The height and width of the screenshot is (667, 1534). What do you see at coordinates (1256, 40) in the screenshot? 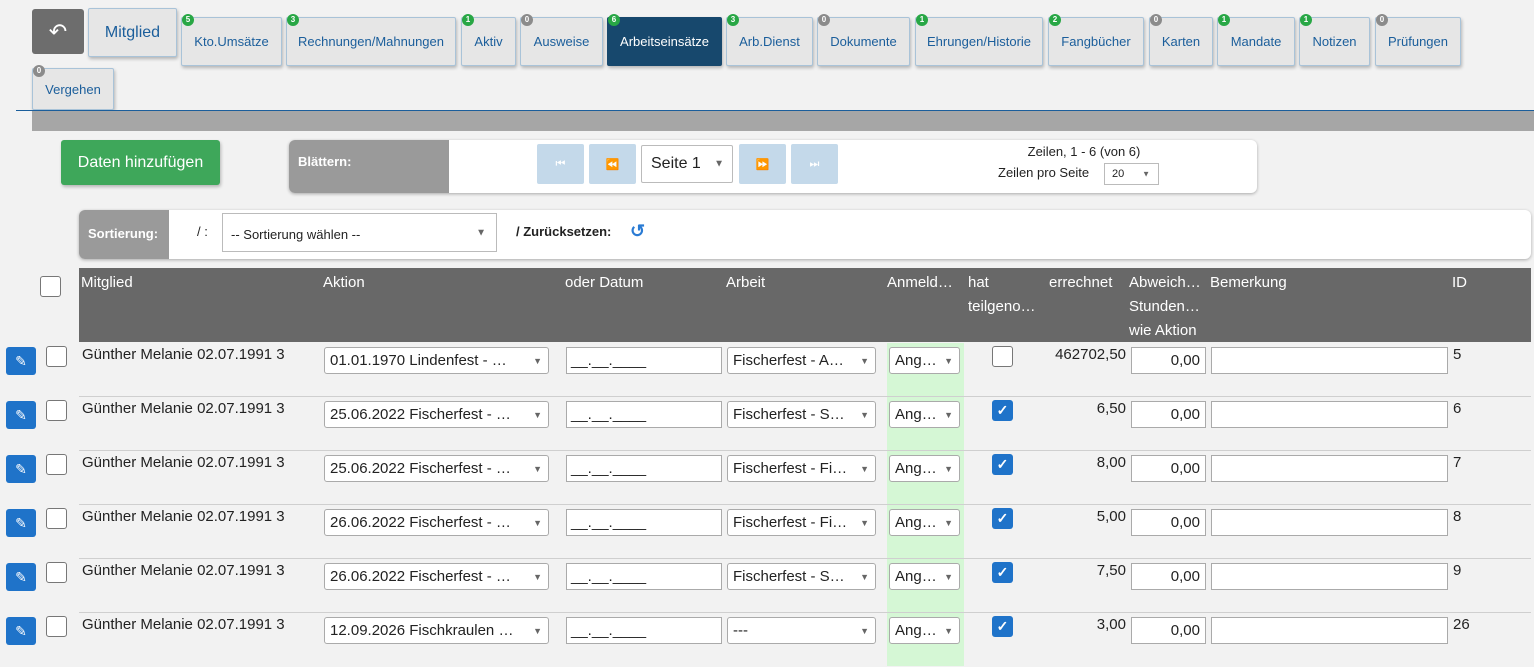
I see `tab-mandate: 1 Mandate` at bounding box center [1256, 40].